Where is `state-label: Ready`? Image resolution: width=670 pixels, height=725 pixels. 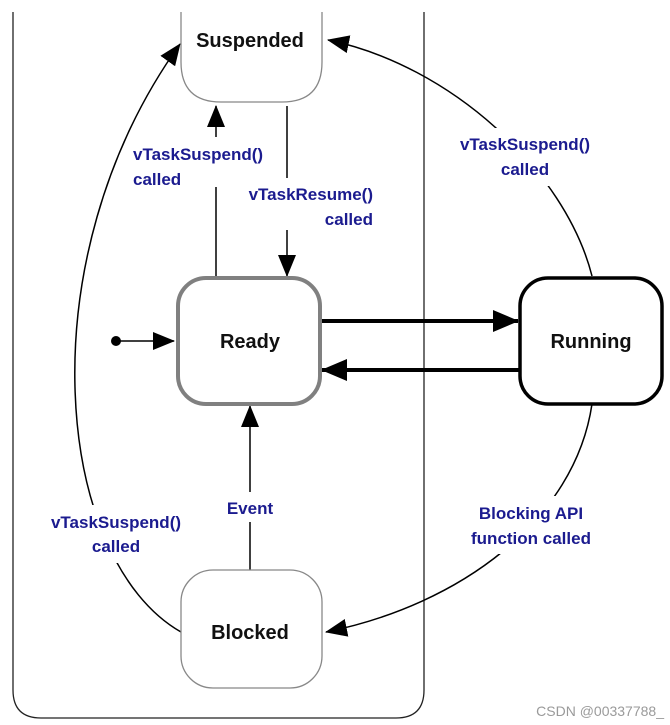
state-label: Ready is located at coordinates (250, 342).